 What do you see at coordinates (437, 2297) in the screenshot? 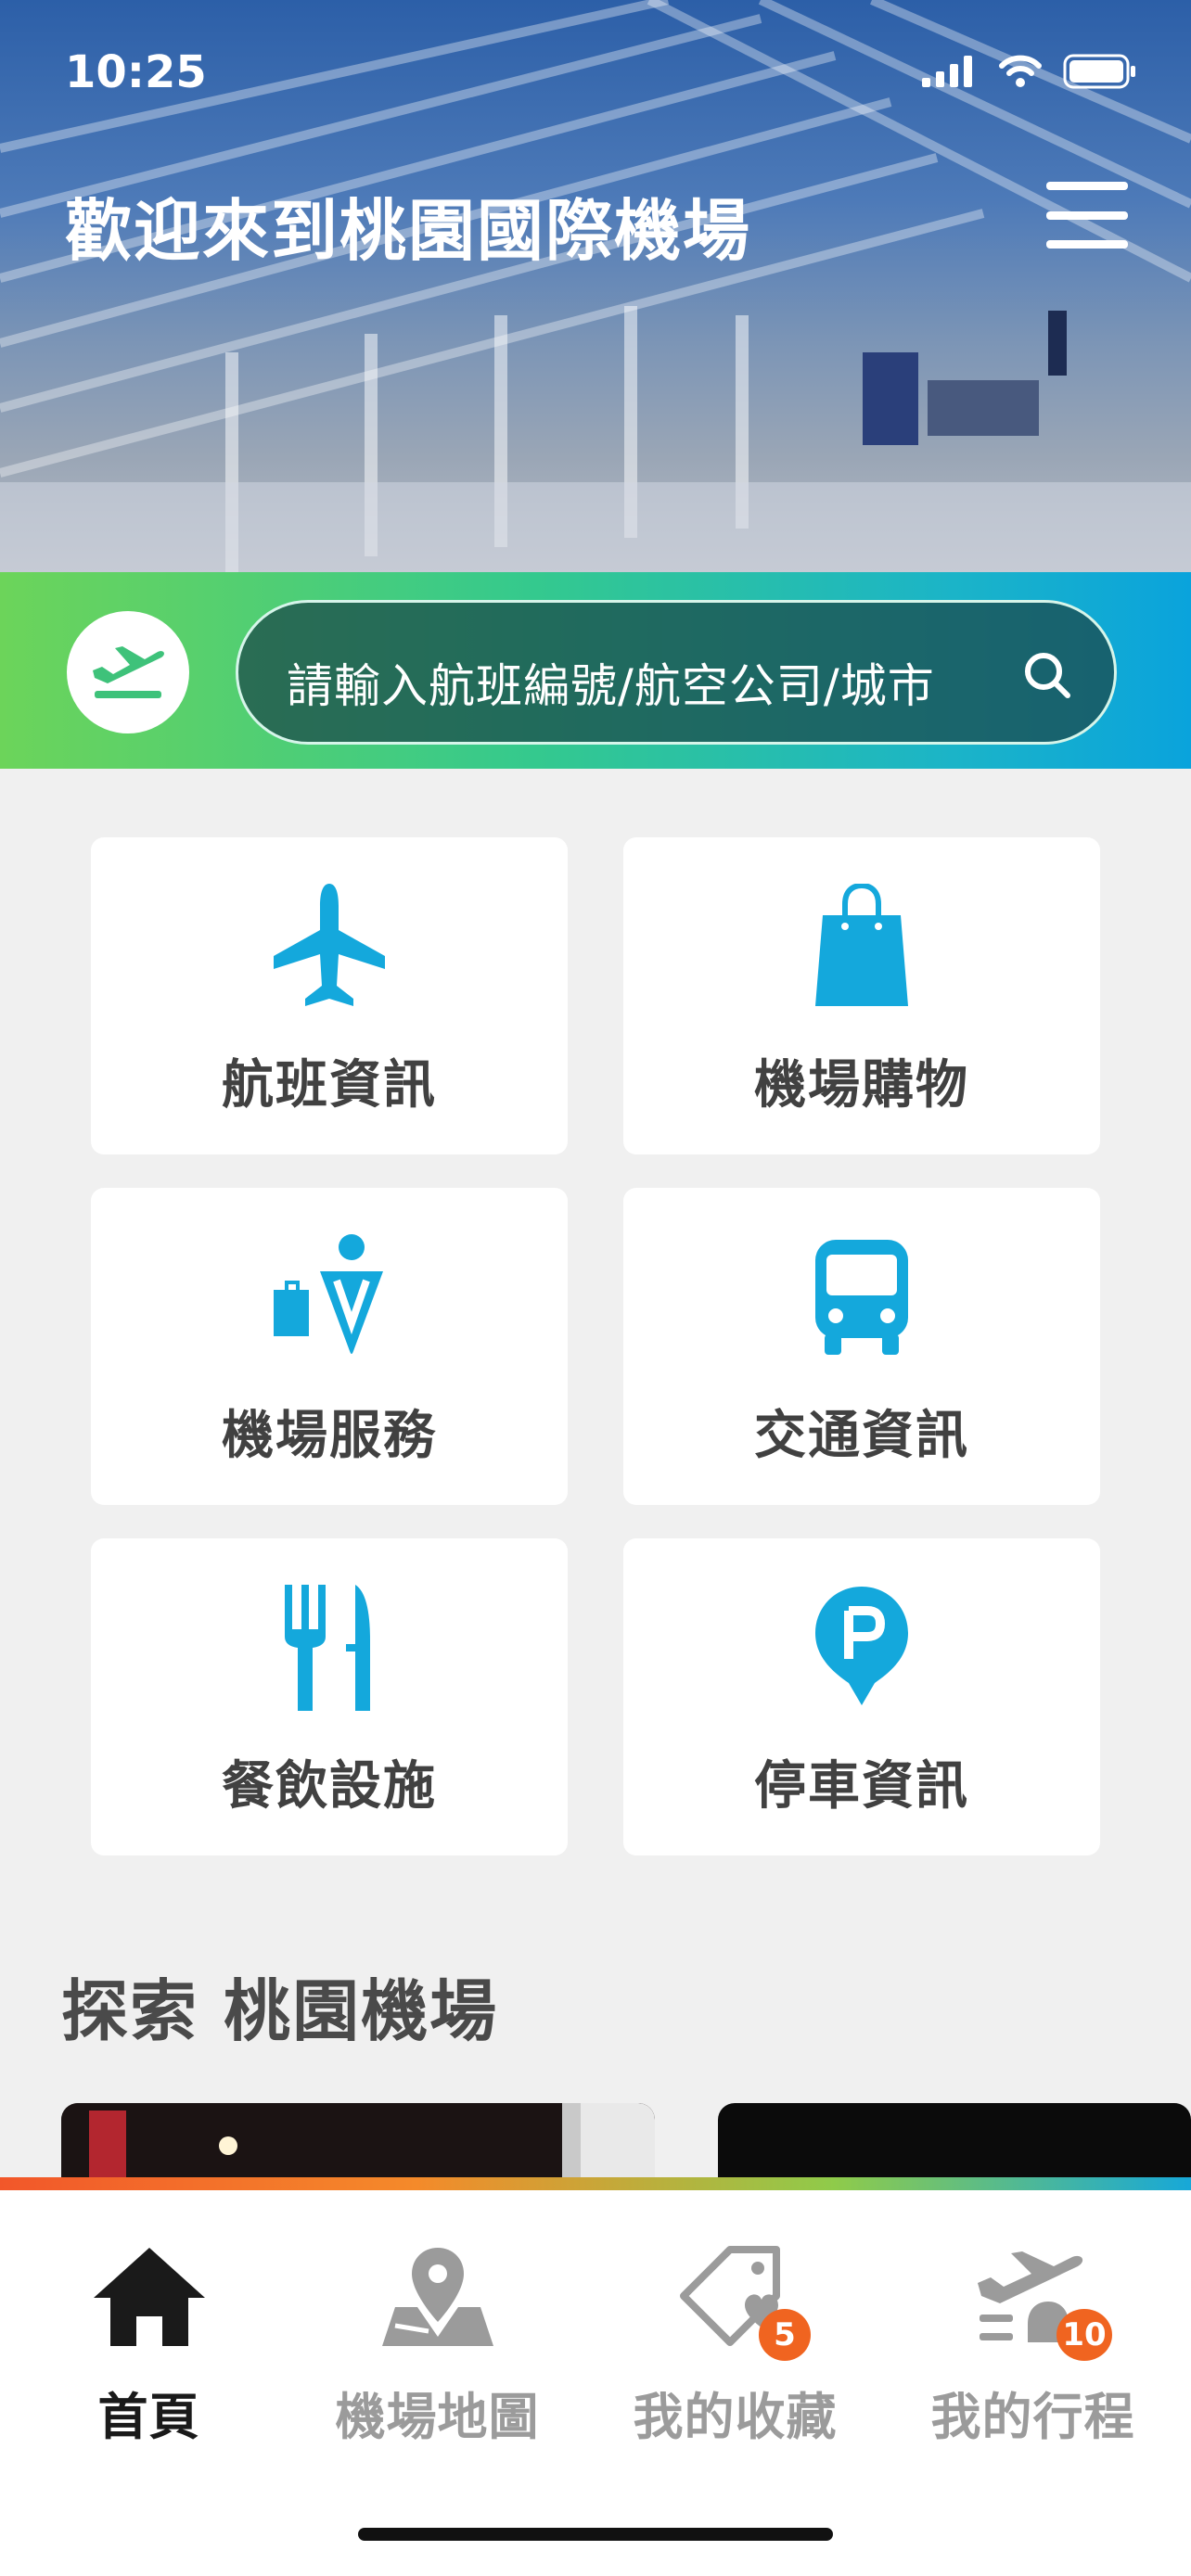
I see `map-pin-icon` at bounding box center [437, 2297].